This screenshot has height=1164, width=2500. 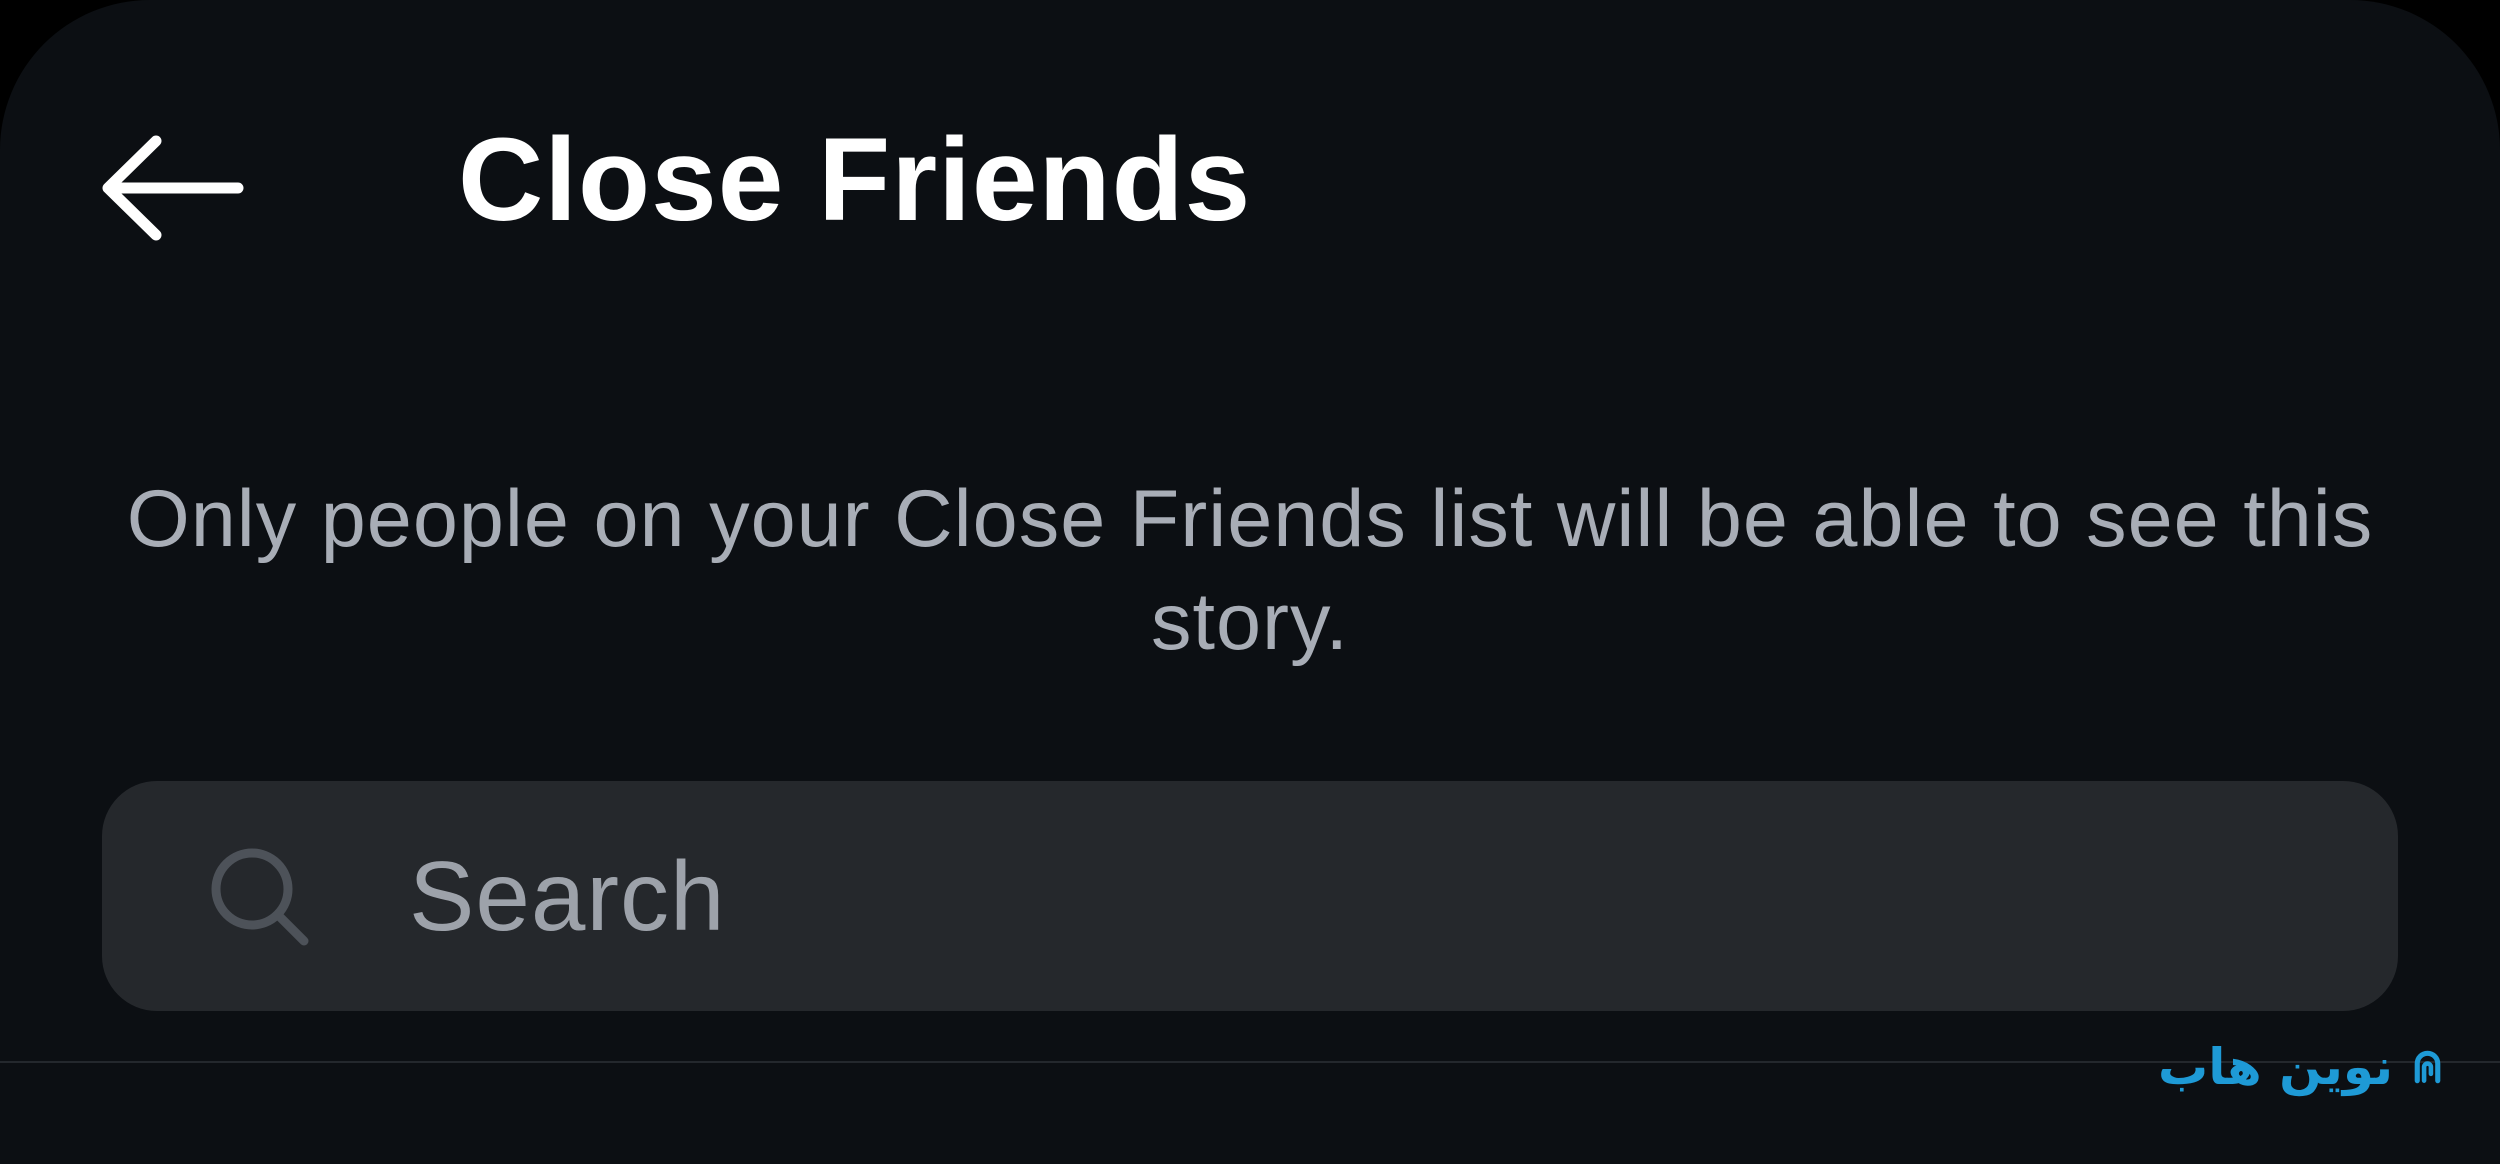 I want to click on search-input, so click(x=1359, y=896).